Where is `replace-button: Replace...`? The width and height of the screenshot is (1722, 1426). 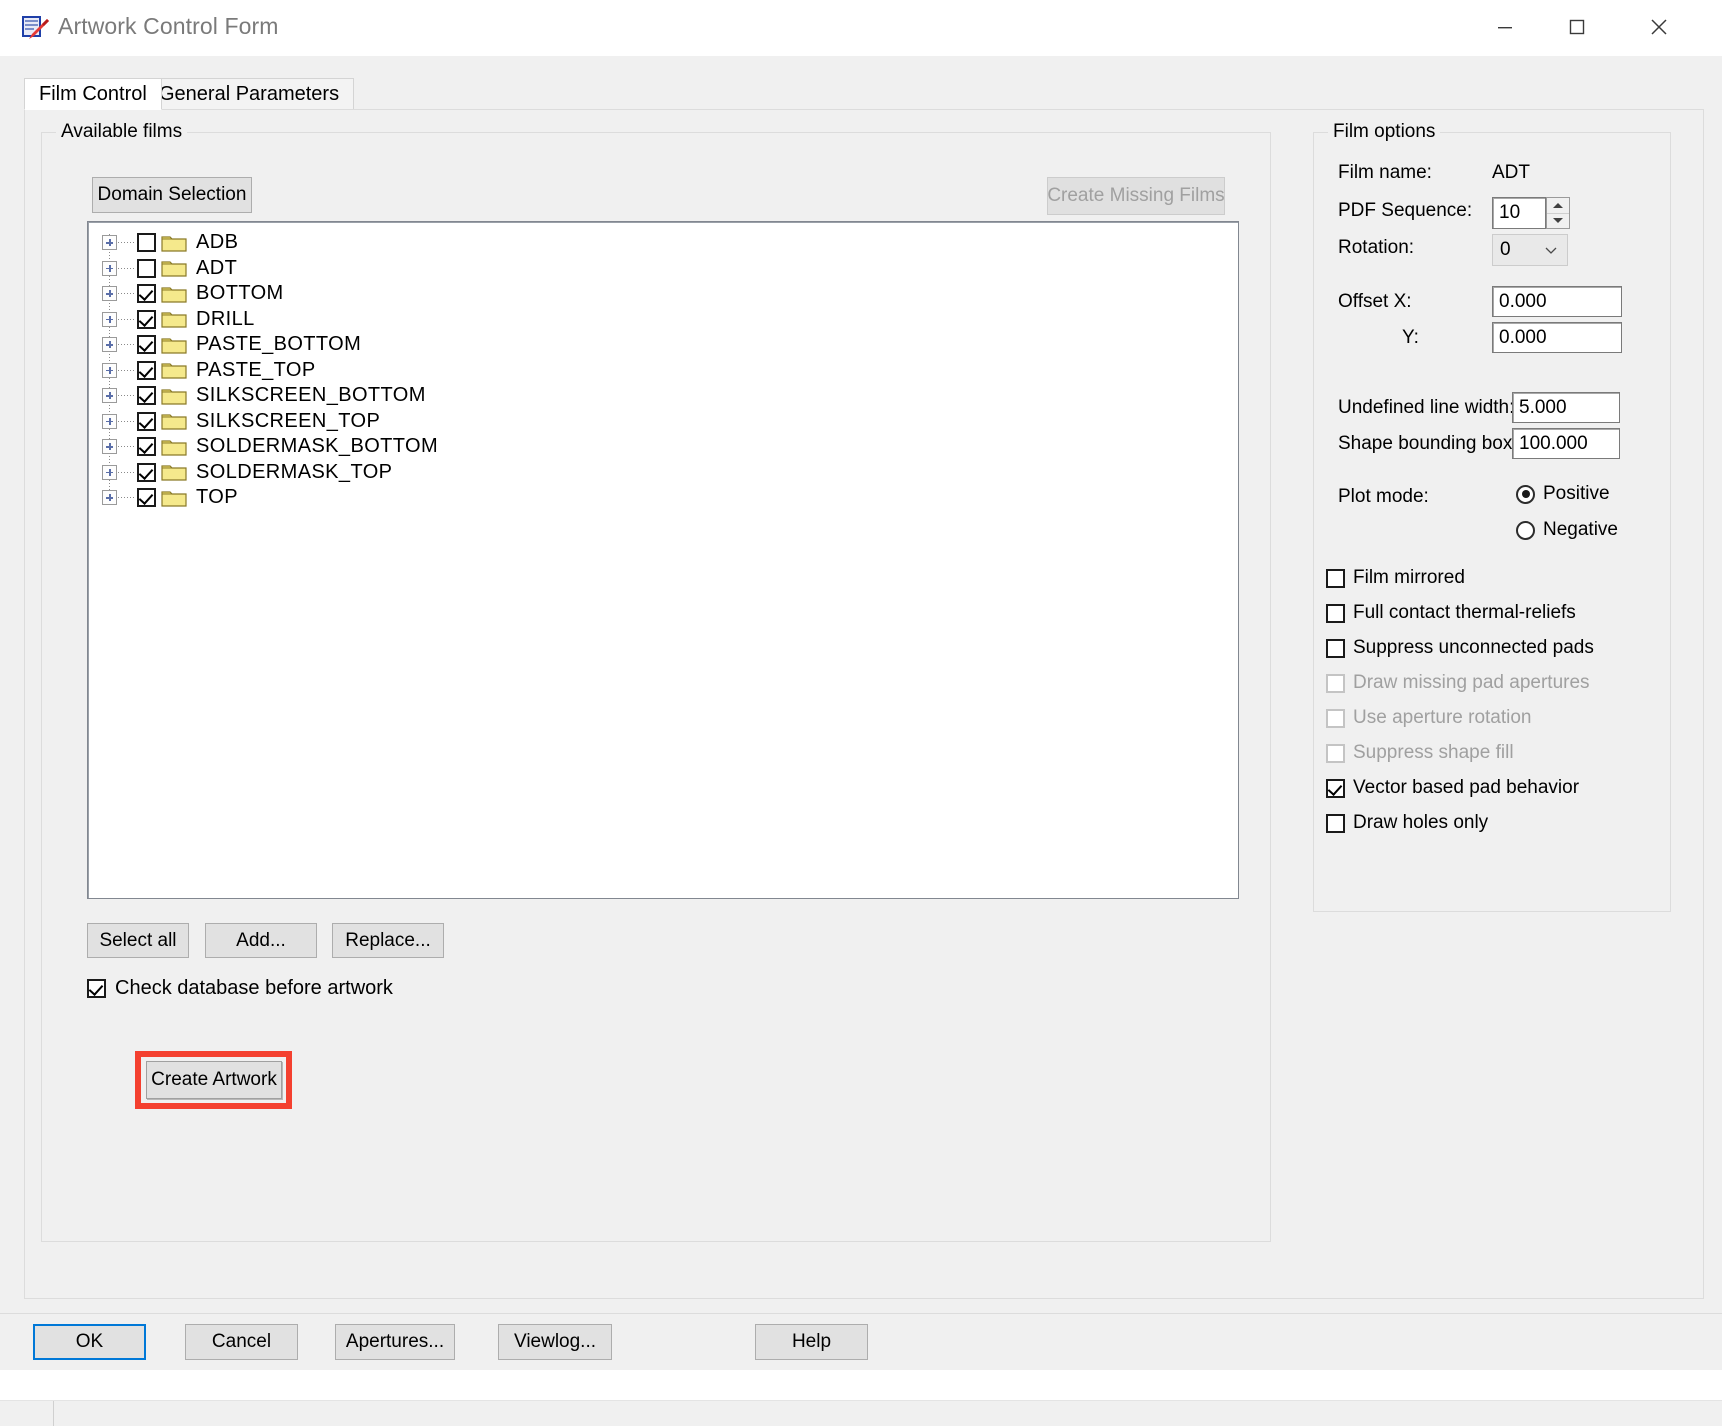 replace-button: Replace... is located at coordinates (388, 940).